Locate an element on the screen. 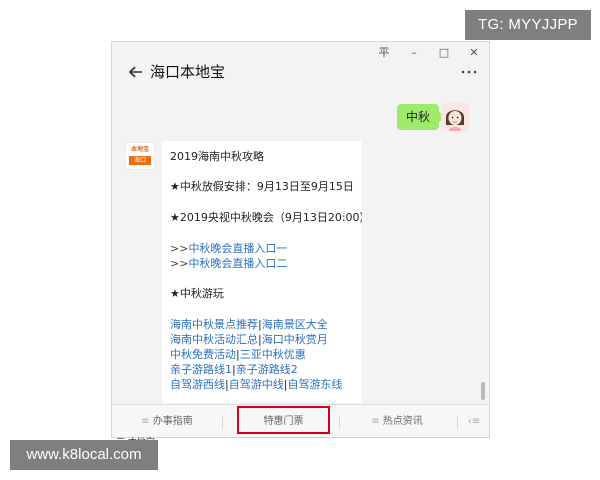 Image resolution: width=600 pixels, height=480 pixels. live-row-2: >>中秋晚会直播入口二 is located at coordinates (228, 264).